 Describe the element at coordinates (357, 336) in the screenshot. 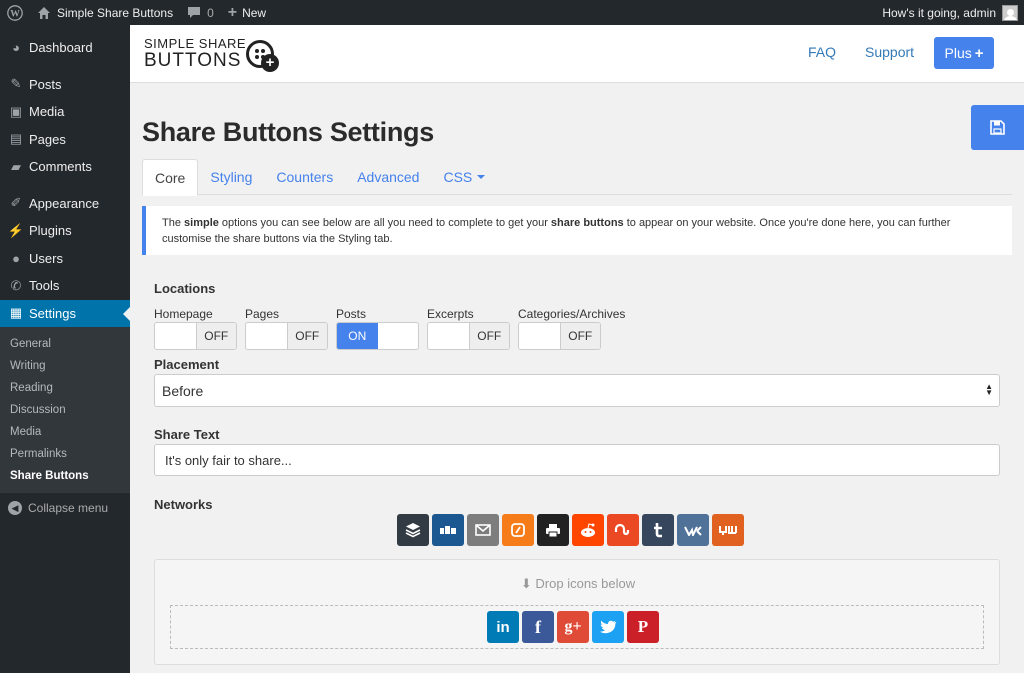

I see `toggle-state: ON` at that location.